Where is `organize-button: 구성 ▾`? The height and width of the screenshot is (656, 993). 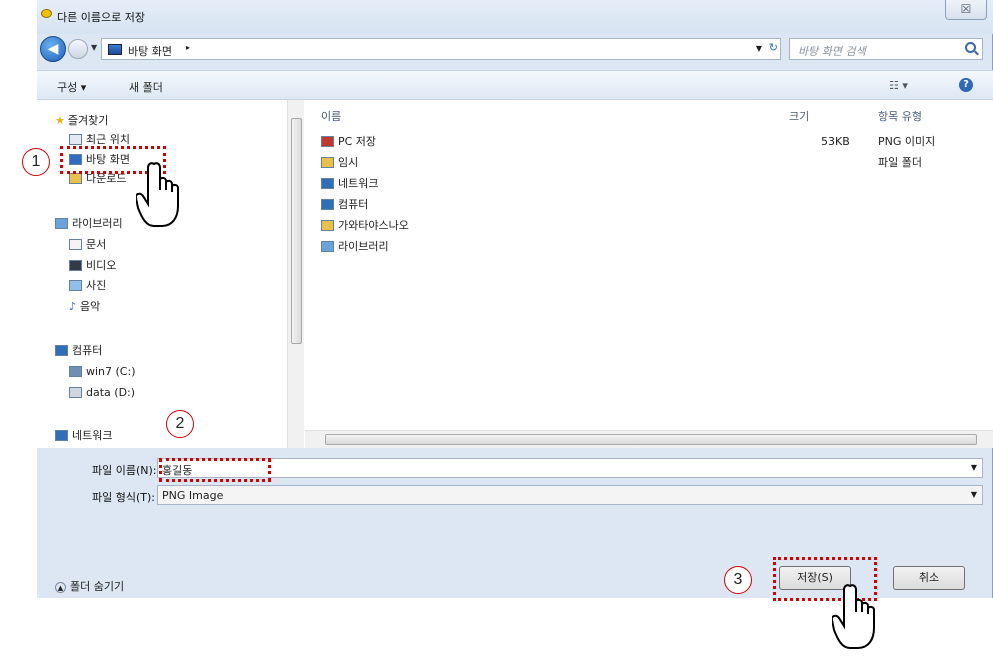
organize-button: 구성 ▾ is located at coordinates (71, 87).